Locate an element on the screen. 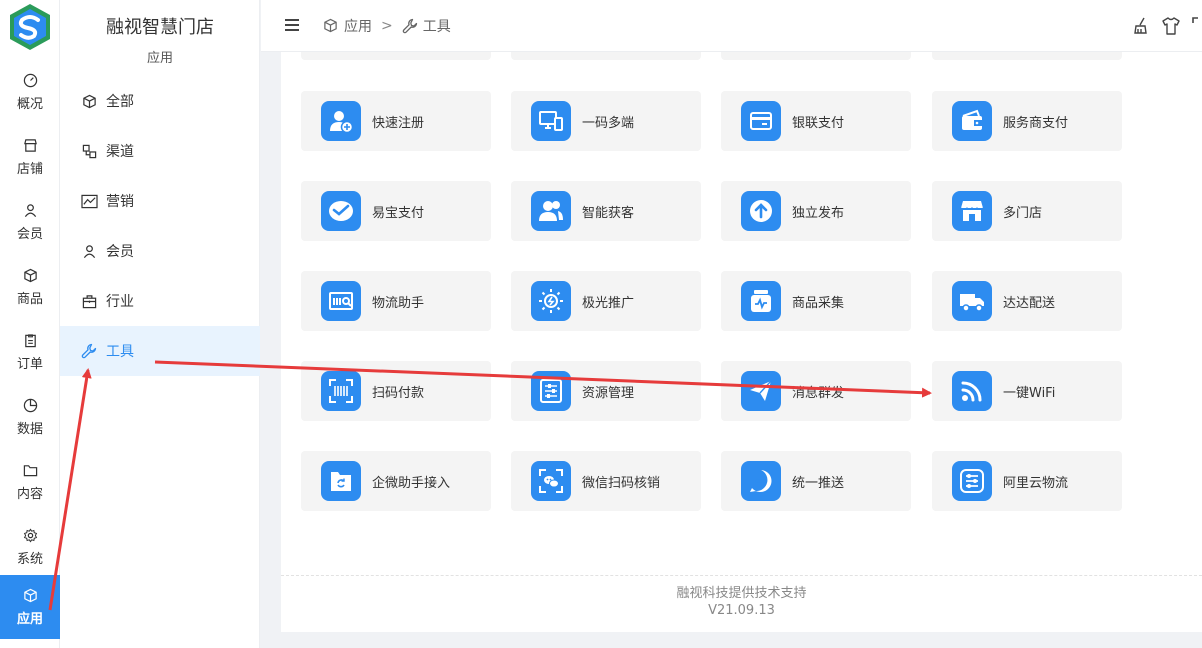 This screenshot has height=648, width=1202. sidebar-item-label: 全部 is located at coordinates (120, 102).